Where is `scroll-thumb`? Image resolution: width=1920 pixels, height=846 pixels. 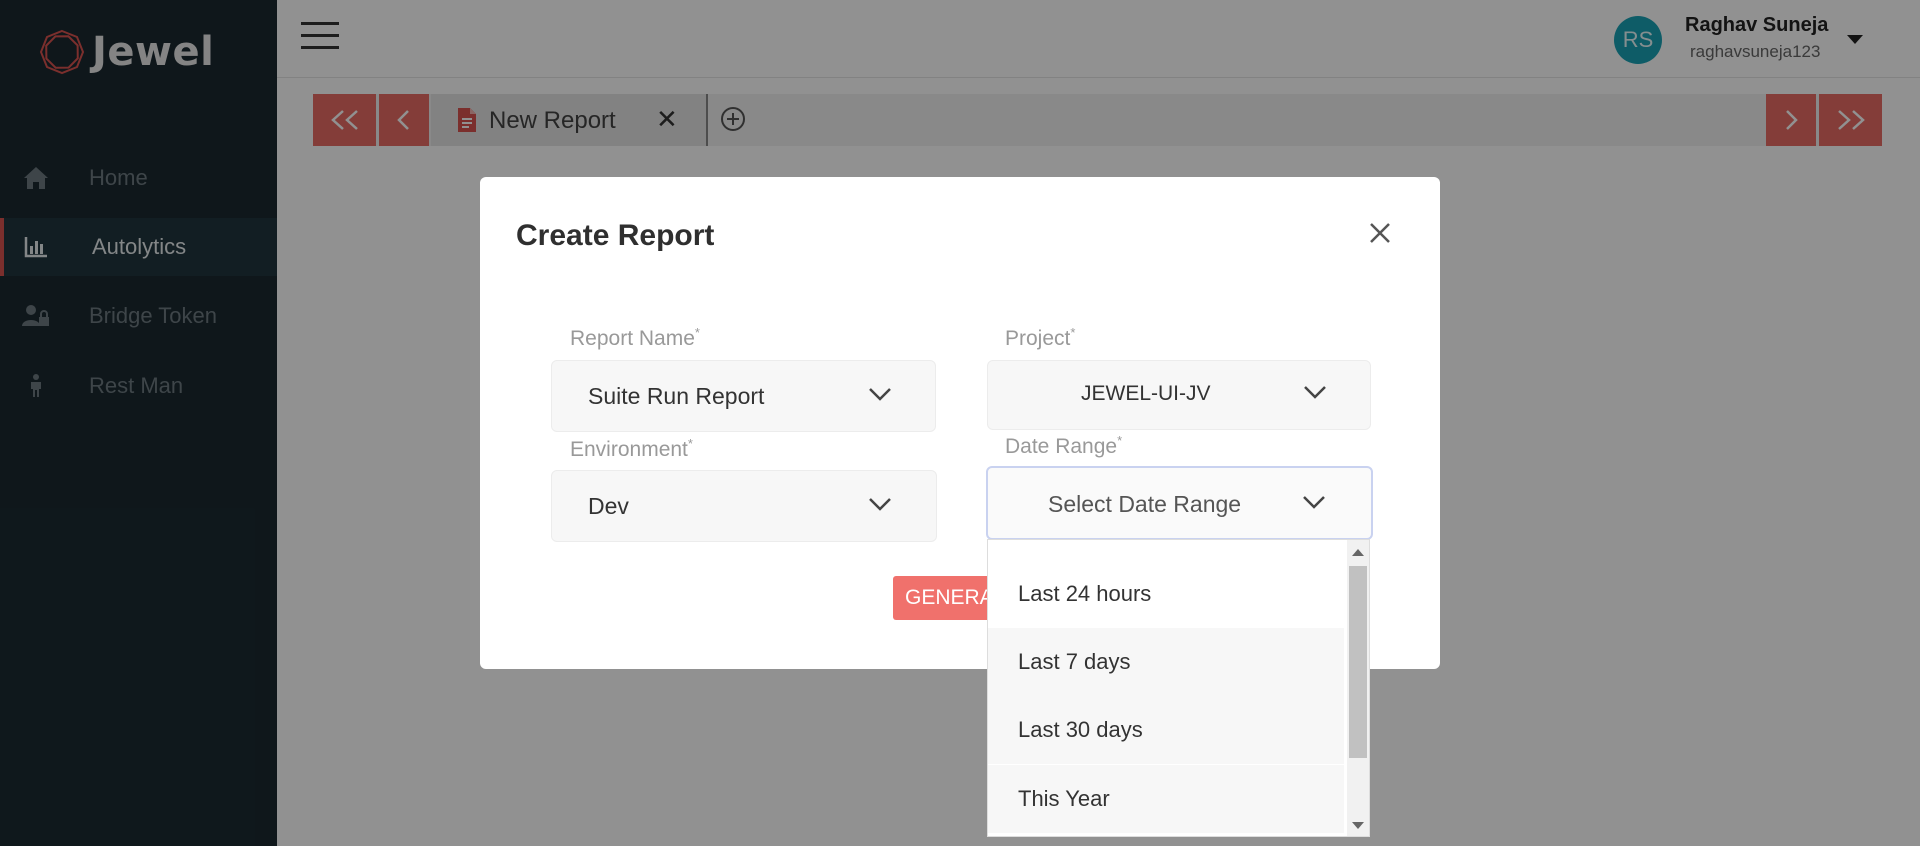
scroll-thumb is located at coordinates (1358, 662).